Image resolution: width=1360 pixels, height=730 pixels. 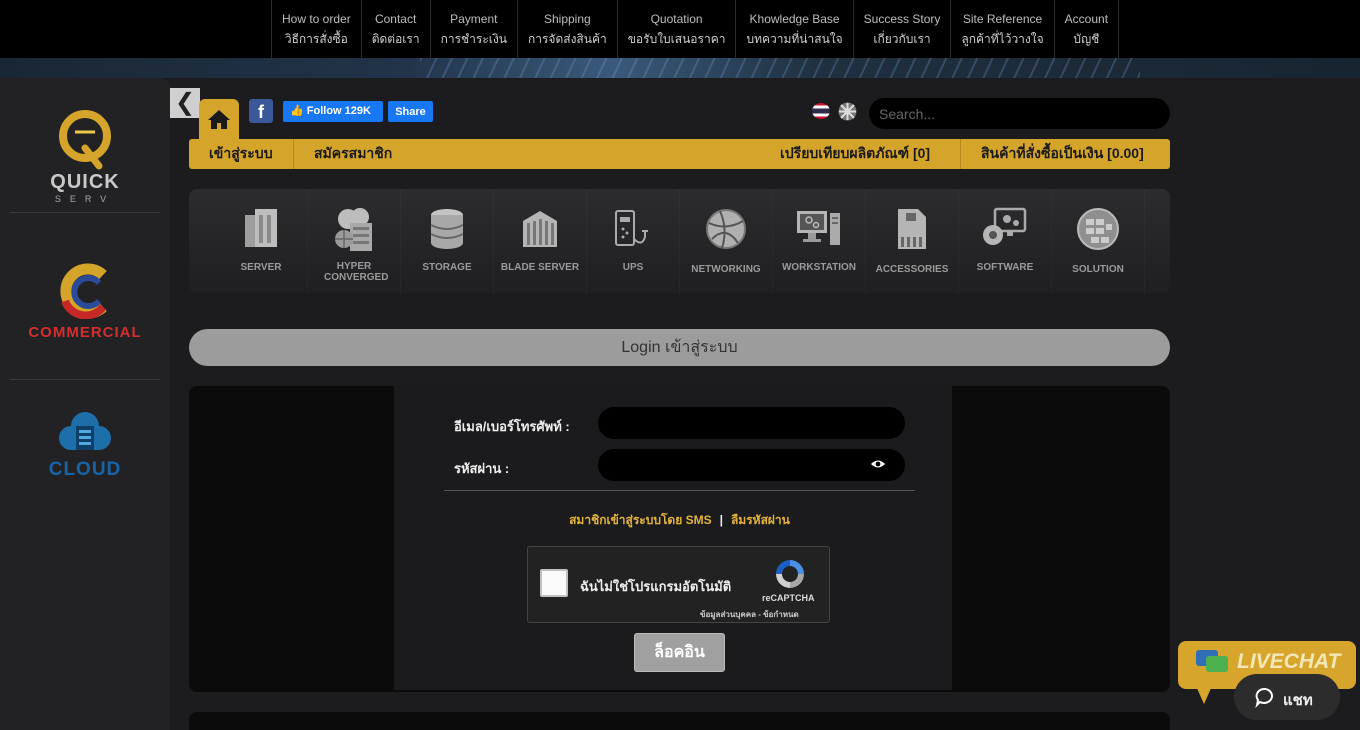 I want to click on category-hyper-converged: HYPER CONVERGED, so click(x=354, y=241).